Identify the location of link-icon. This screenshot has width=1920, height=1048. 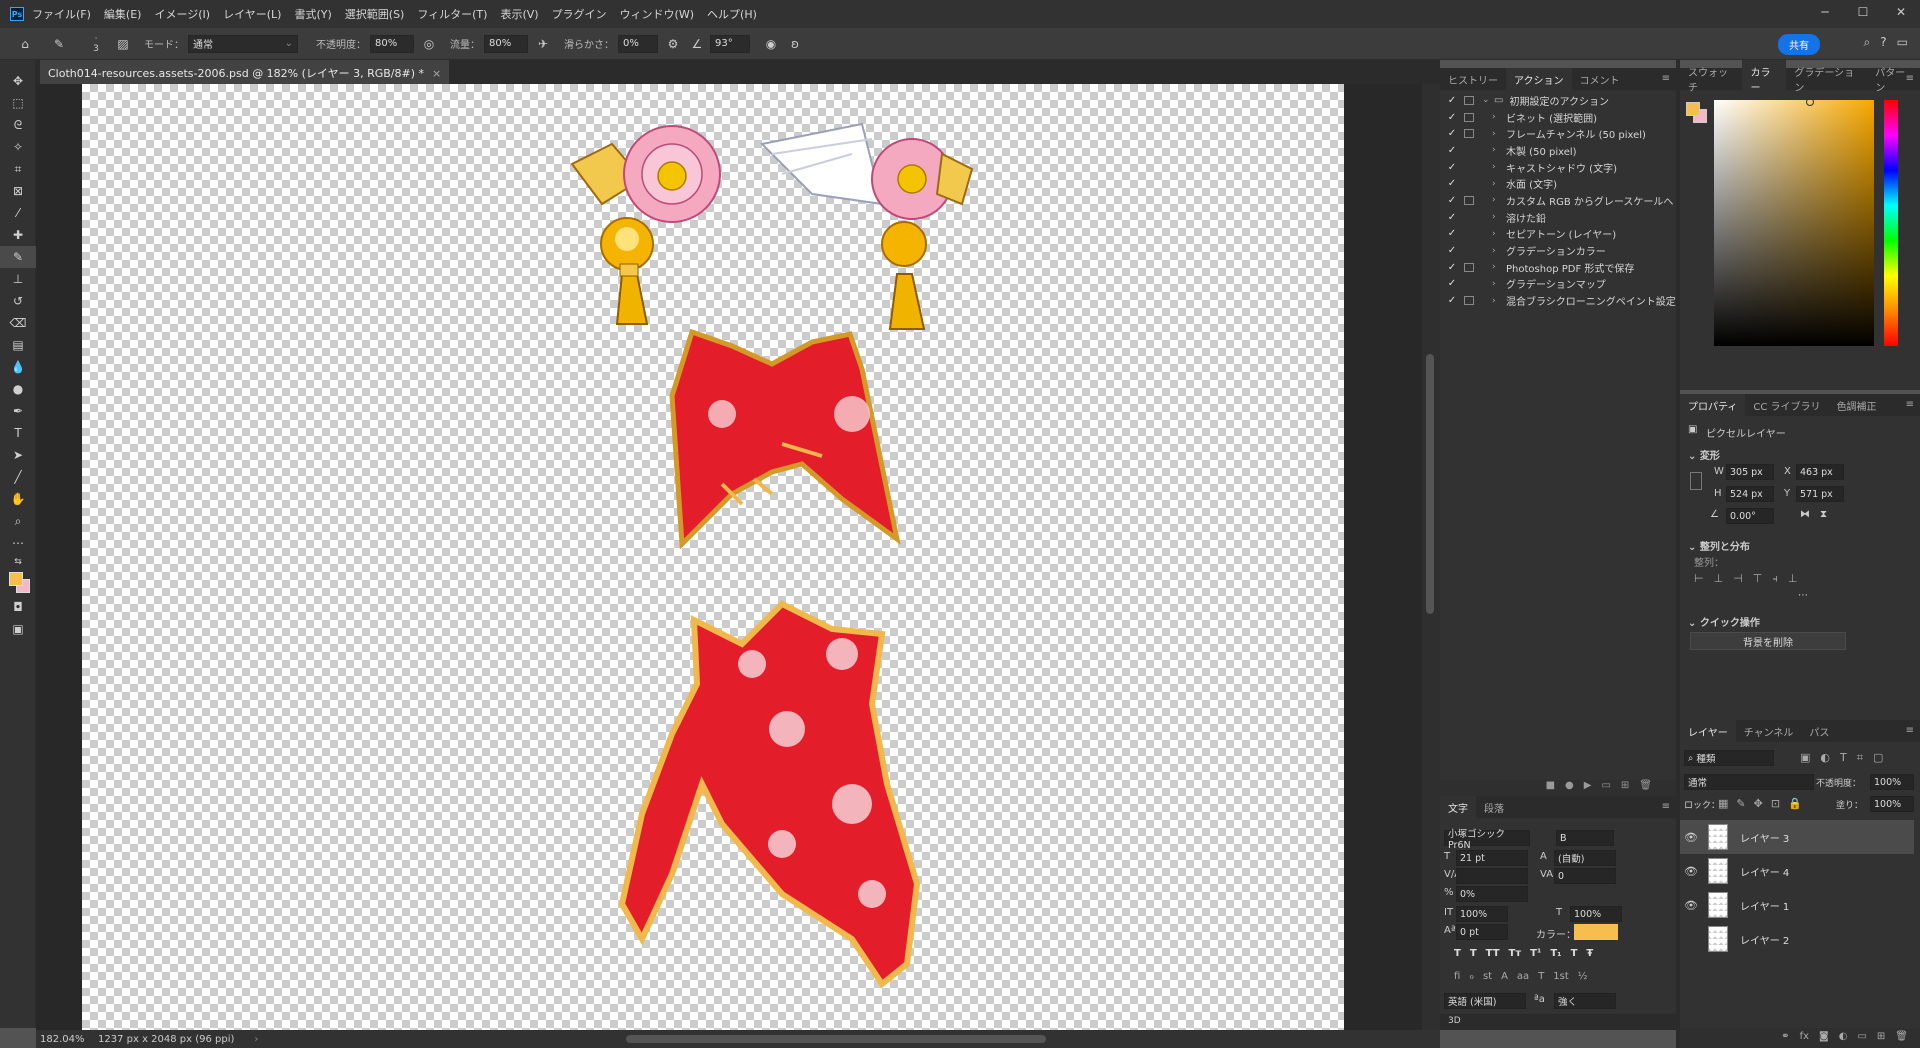
(1696, 481).